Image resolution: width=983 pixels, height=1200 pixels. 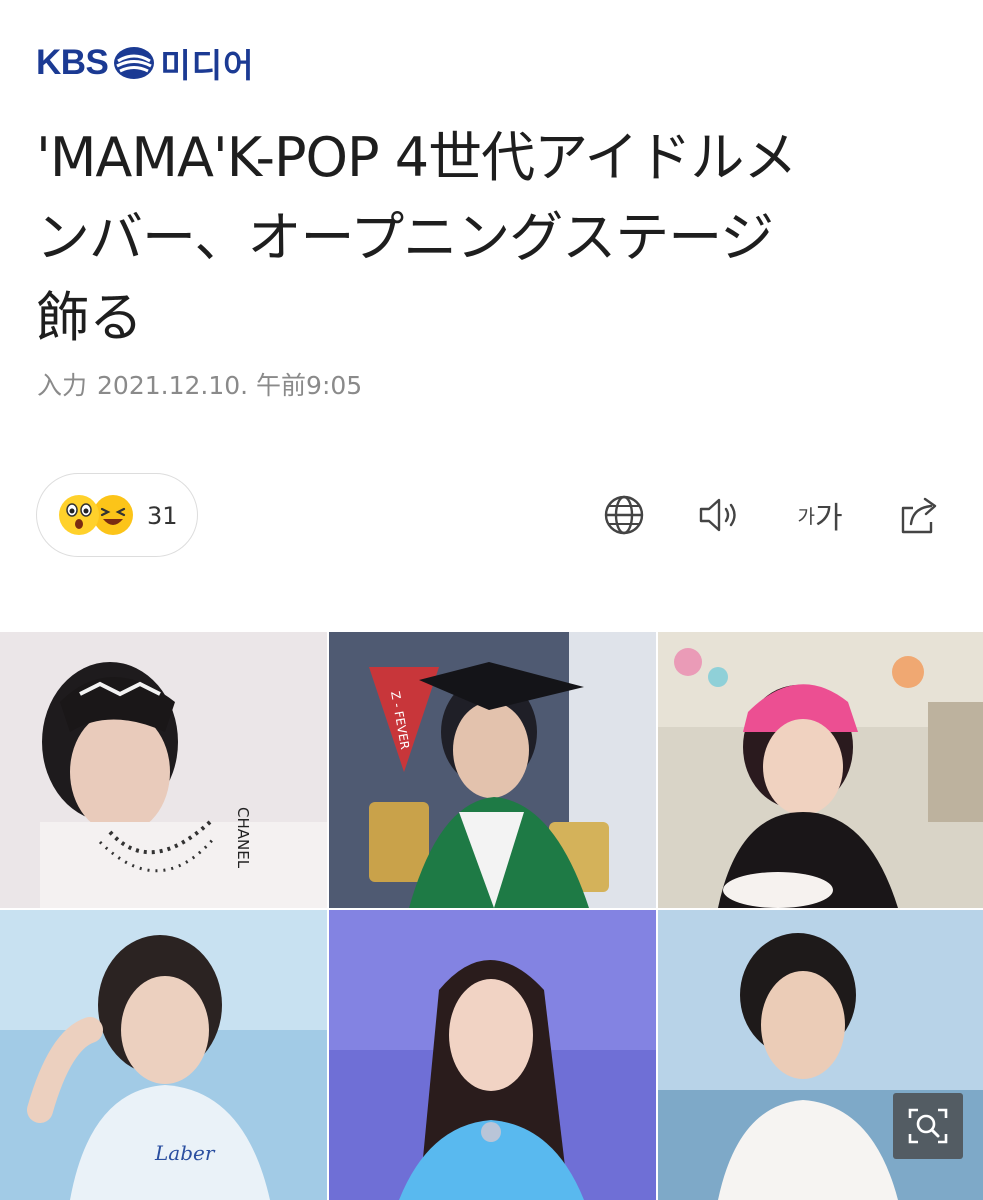 What do you see at coordinates (62, 385) in the screenshot?
I see `input-label: 入力` at bounding box center [62, 385].